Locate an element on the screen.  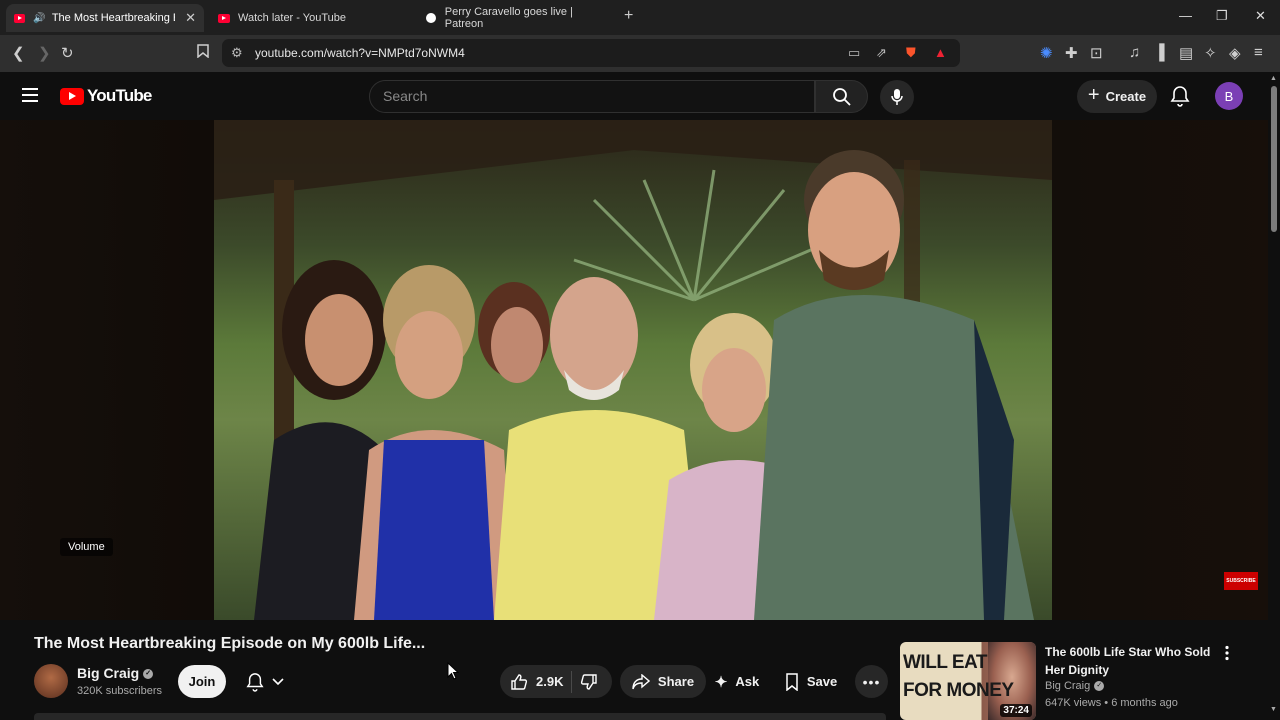
share-label: Share is located at coordinates (676, 681).